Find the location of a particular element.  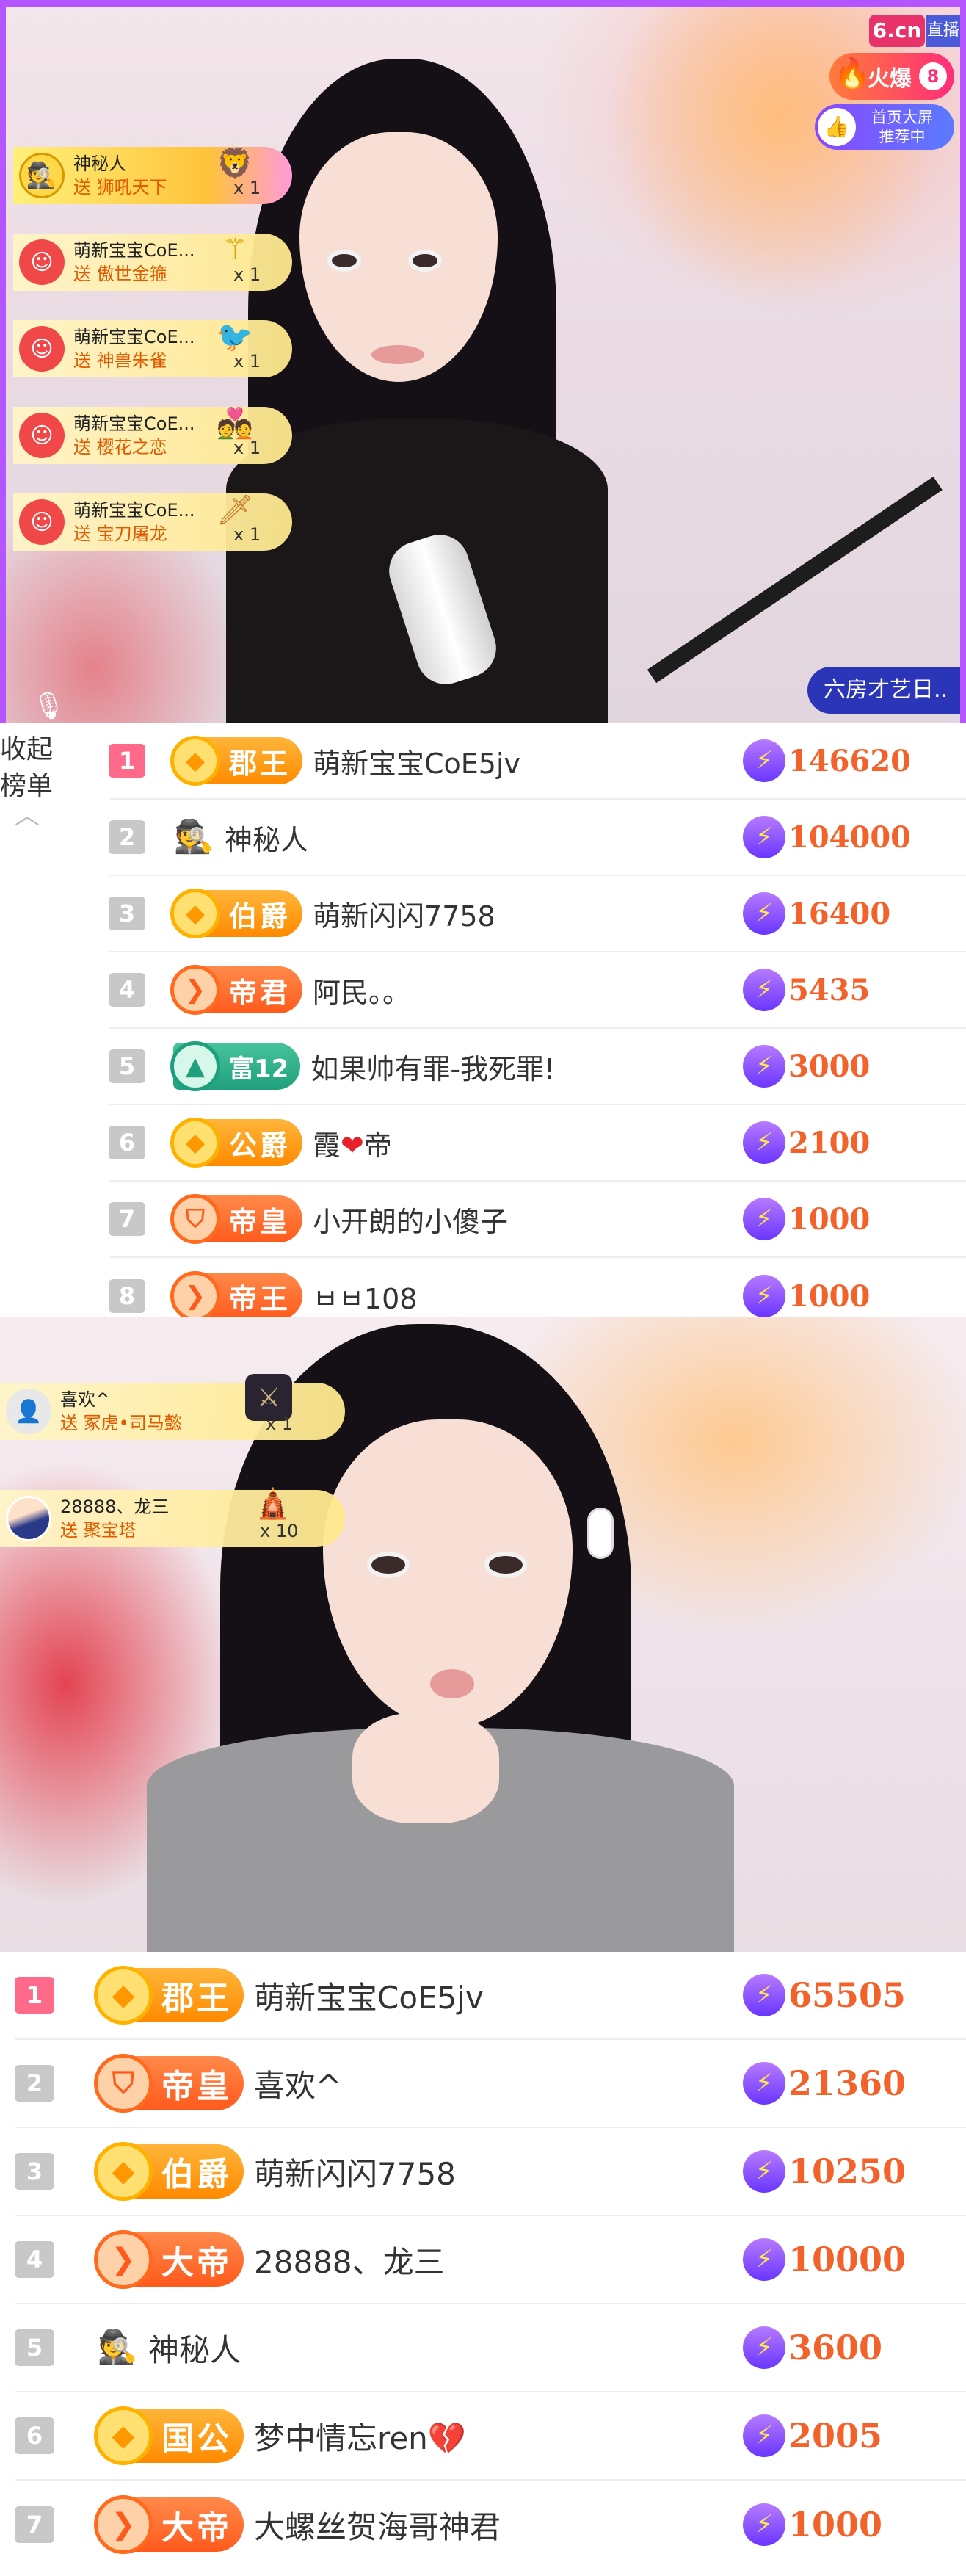

gift-notification: ☺ 萌新宝宝CoE... 送 宝刀屠龙 🗡 x 1 is located at coordinates (152, 522).